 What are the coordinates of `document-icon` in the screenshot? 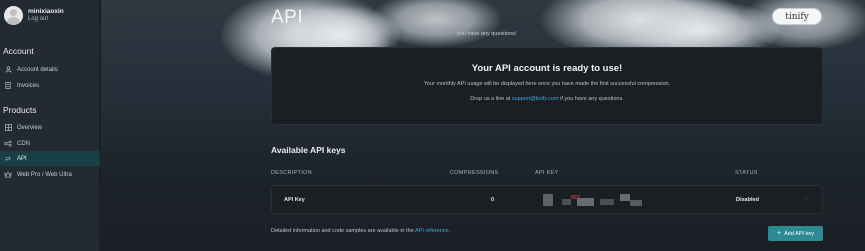 It's located at (8, 86).